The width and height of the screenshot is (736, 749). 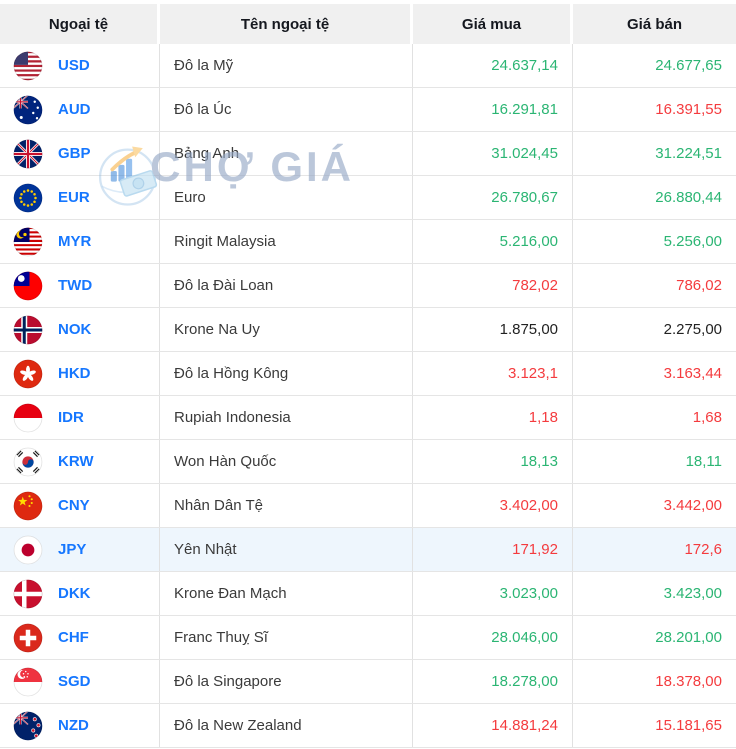 I want to click on currency-cell: SGD, so click(x=80, y=681).